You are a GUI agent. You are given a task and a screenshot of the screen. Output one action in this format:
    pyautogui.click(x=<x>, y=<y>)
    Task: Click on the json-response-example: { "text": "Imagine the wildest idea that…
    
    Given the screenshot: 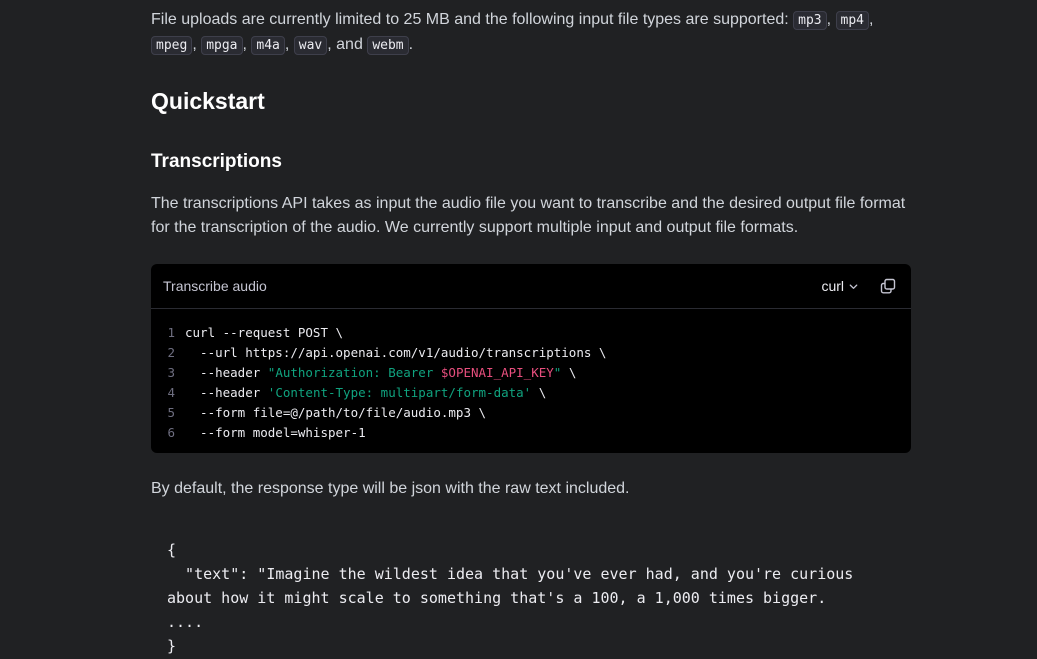 What is the action you would take?
    pyautogui.click(x=510, y=598)
    